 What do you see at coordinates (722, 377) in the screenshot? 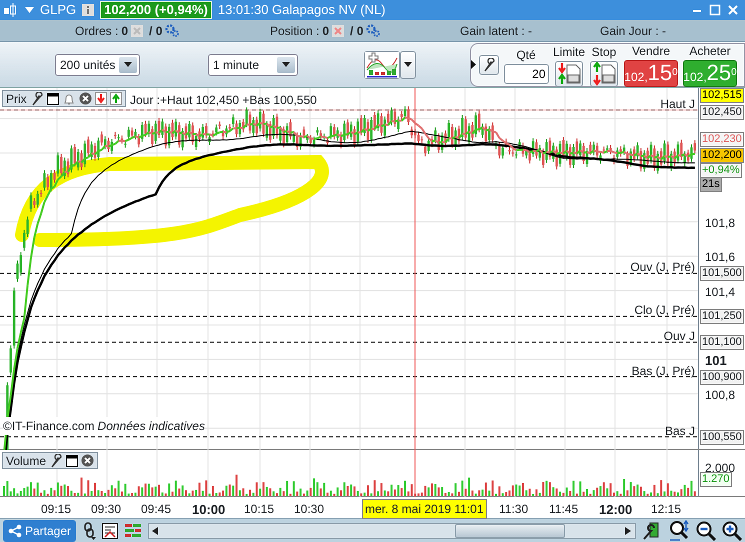
I see `price-level-tag: 100,900` at bounding box center [722, 377].